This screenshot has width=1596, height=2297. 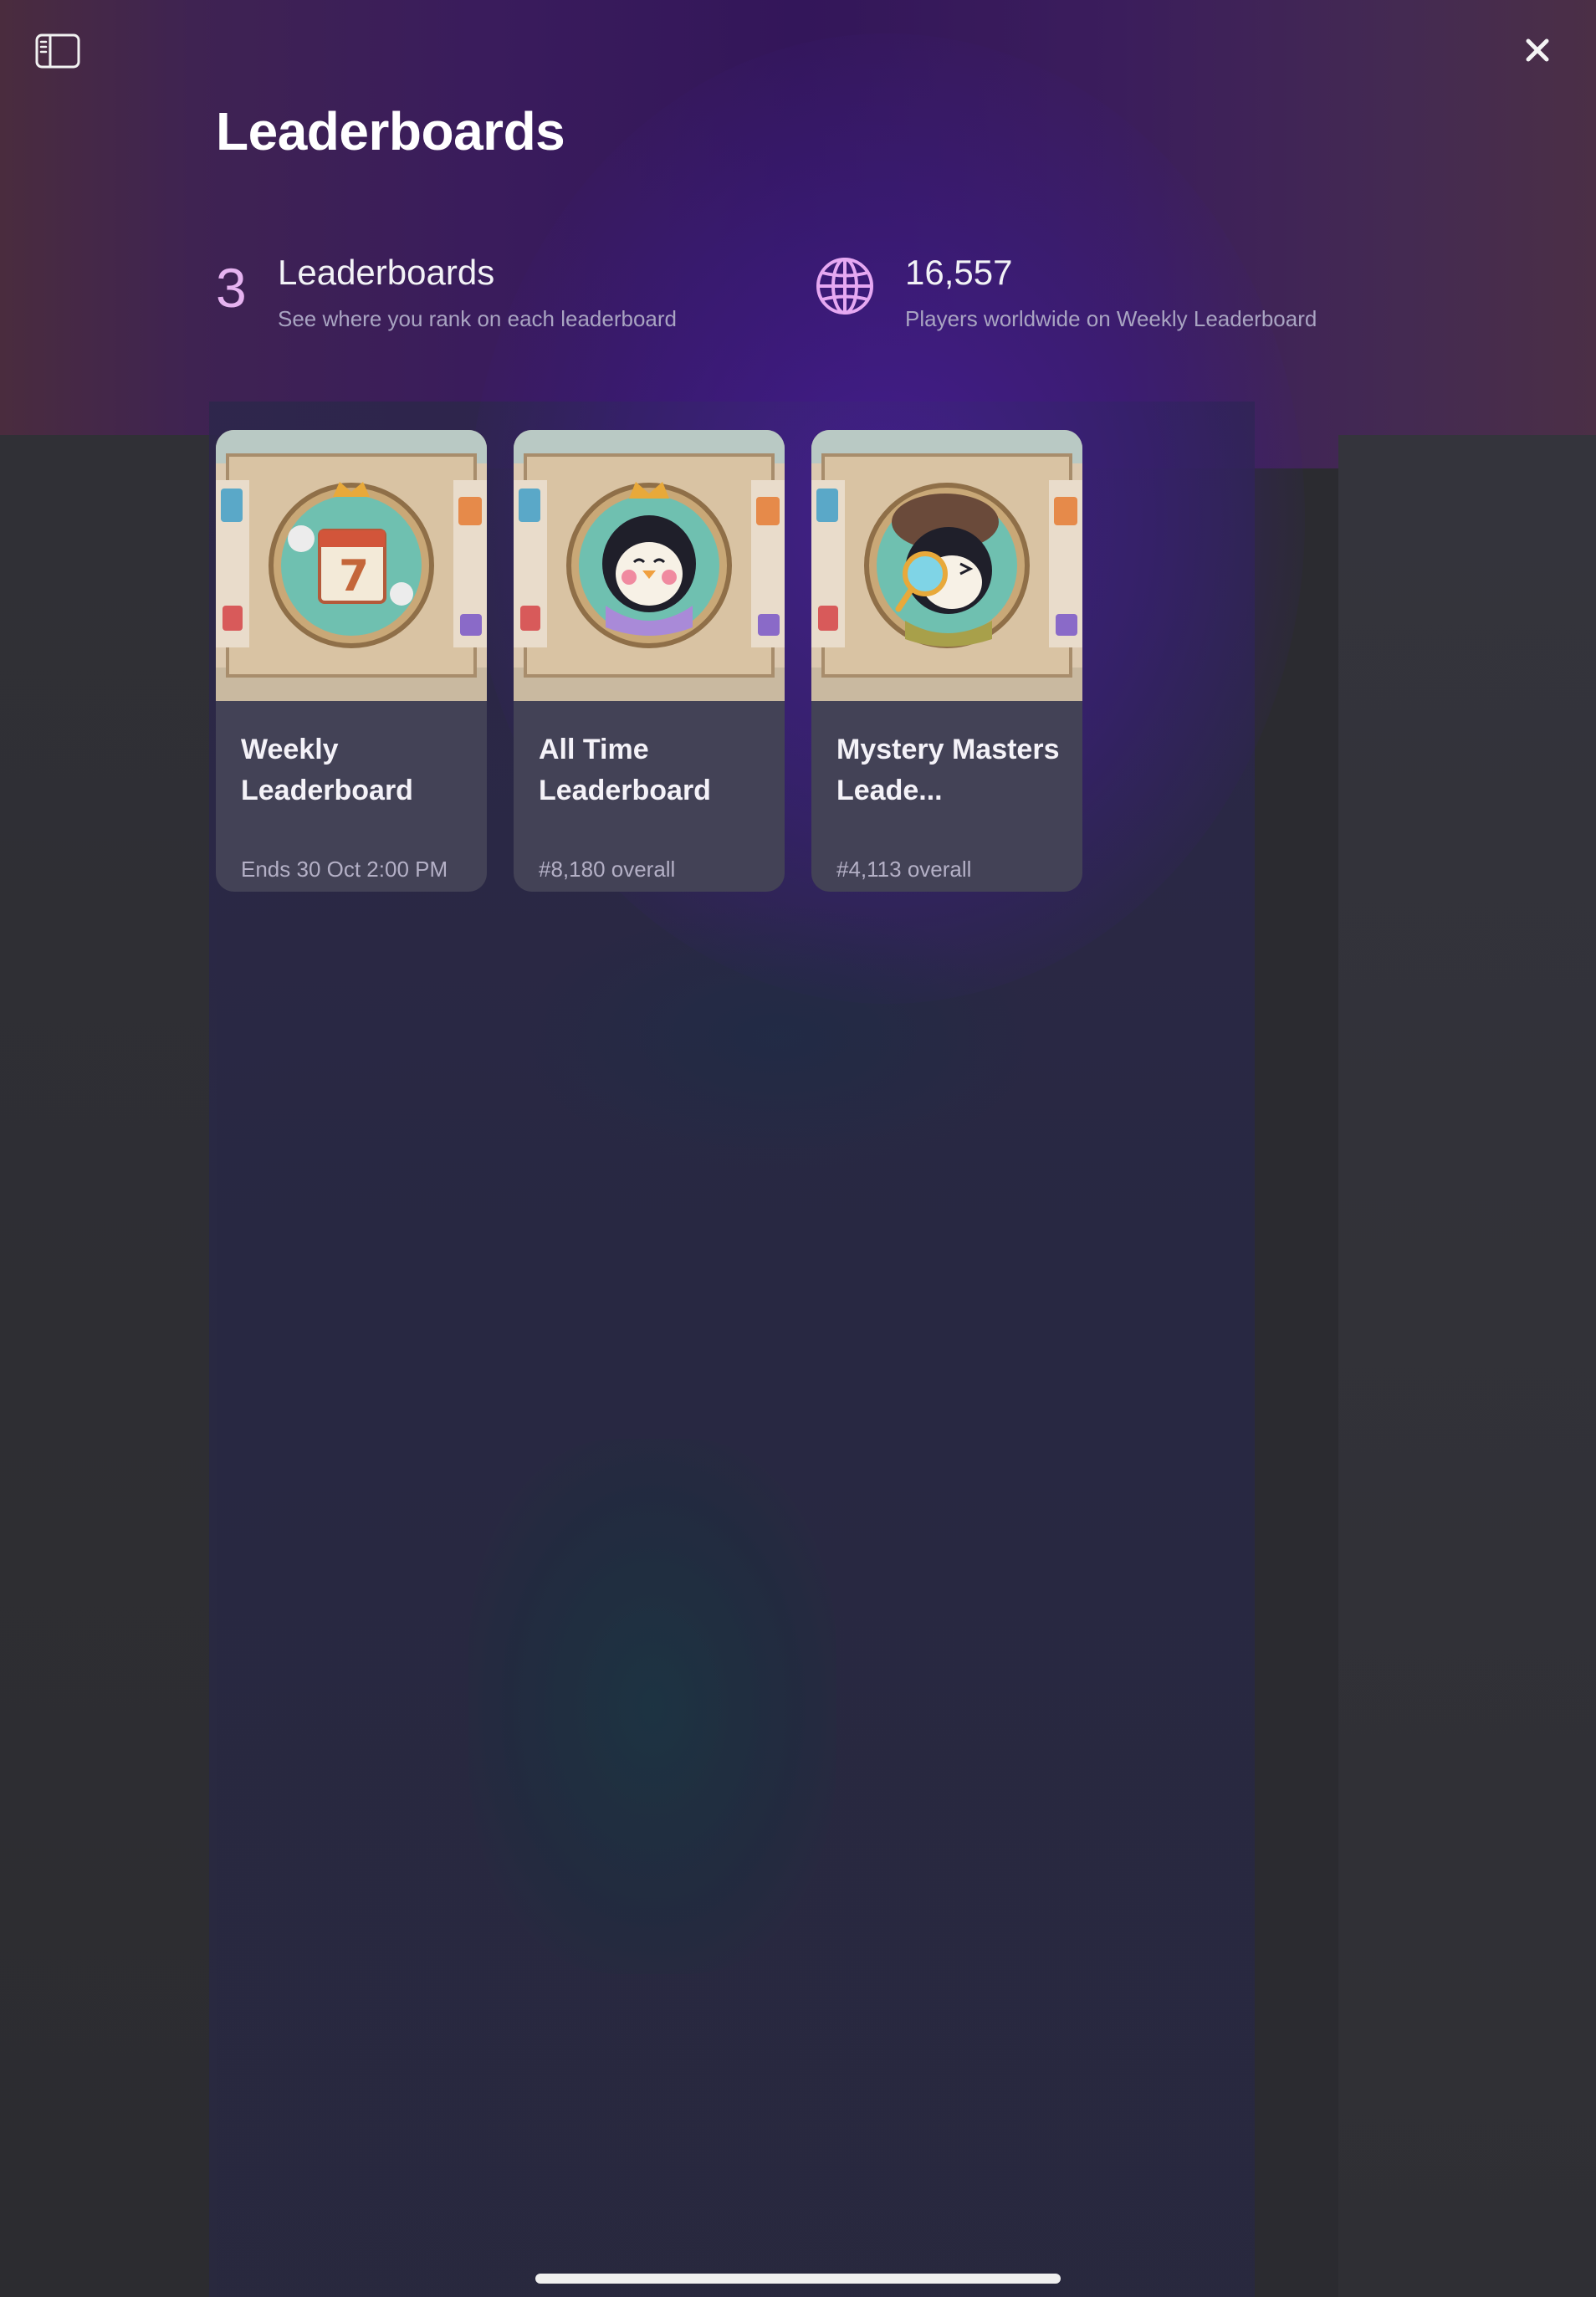 What do you see at coordinates (845, 286) in the screenshot?
I see `globe-icon` at bounding box center [845, 286].